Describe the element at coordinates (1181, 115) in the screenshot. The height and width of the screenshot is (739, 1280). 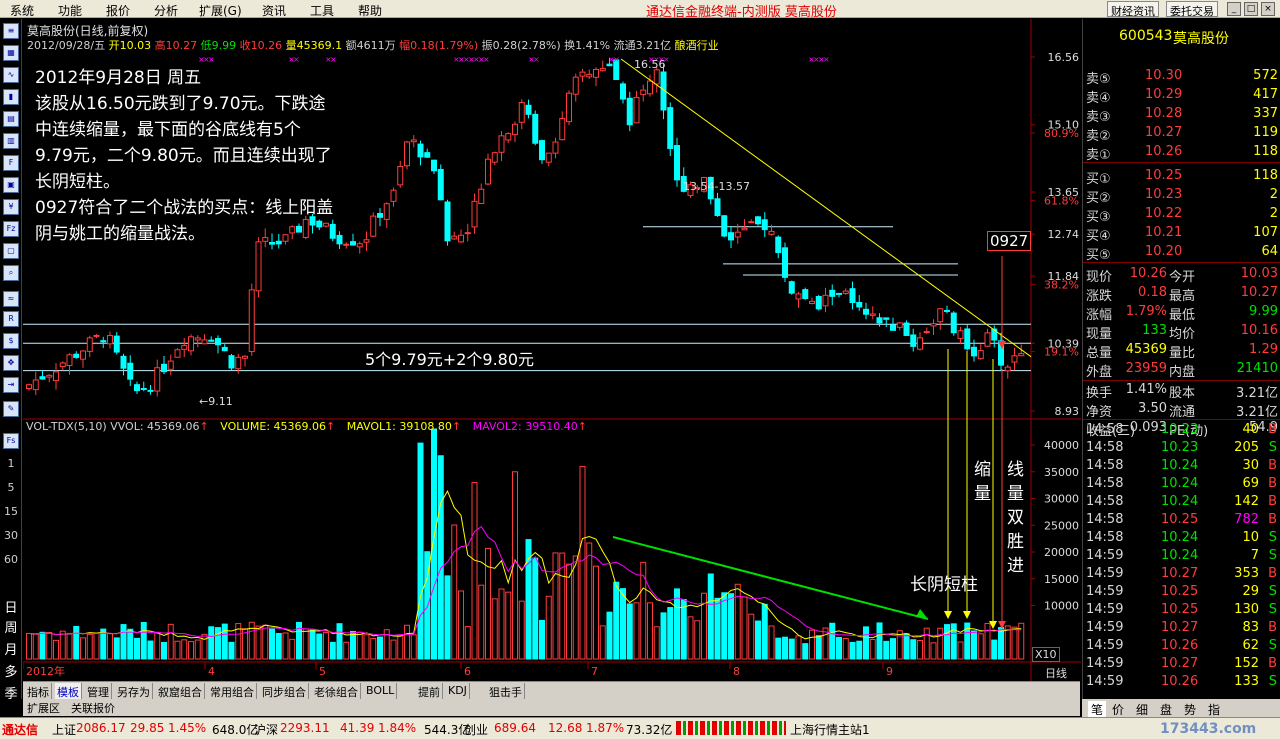
I see `sell-level-3: 卖③ 10.28 337` at that location.